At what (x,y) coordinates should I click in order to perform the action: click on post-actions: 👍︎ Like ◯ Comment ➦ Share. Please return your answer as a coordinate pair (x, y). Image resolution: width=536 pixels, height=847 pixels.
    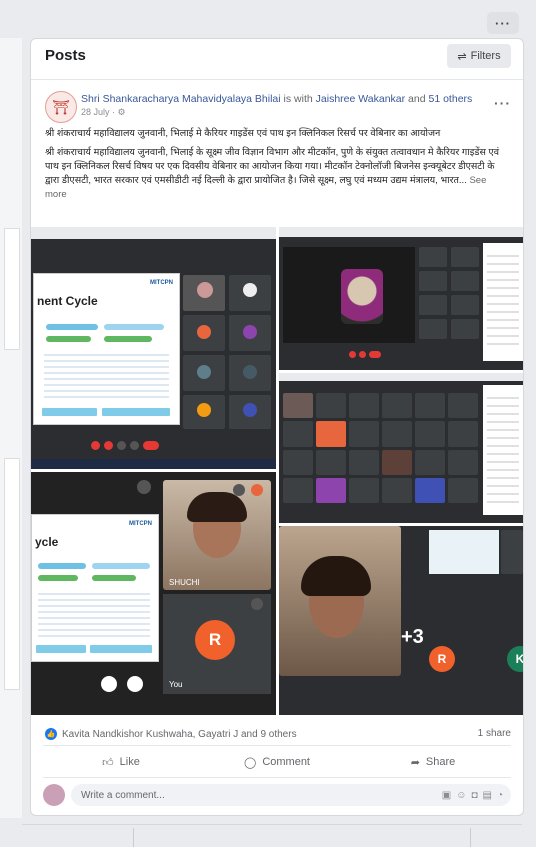
    Looking at the image, I should click on (277, 762).